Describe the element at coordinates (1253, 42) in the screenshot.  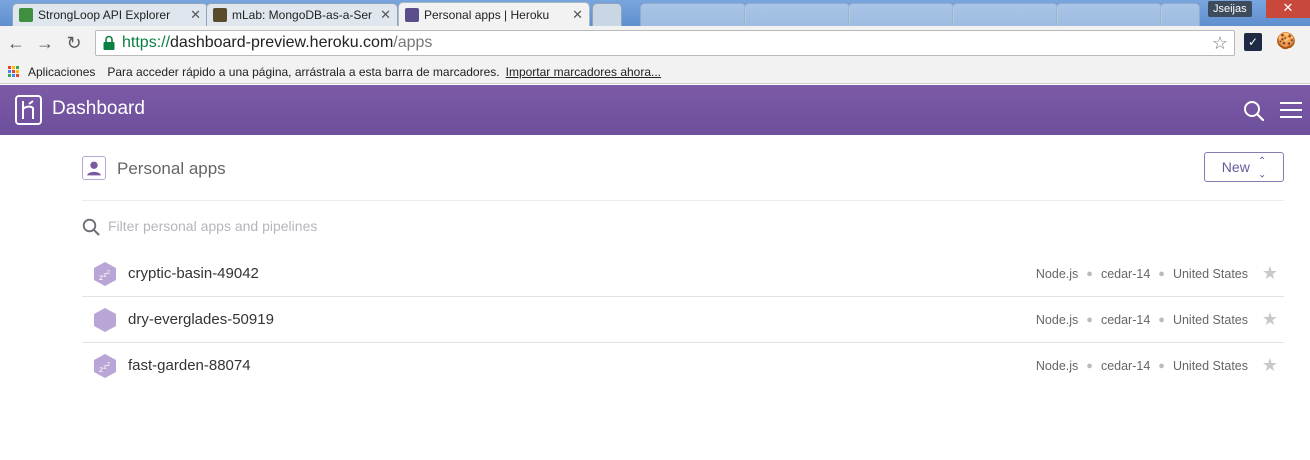
I see `extension-icon: ✓` at that location.